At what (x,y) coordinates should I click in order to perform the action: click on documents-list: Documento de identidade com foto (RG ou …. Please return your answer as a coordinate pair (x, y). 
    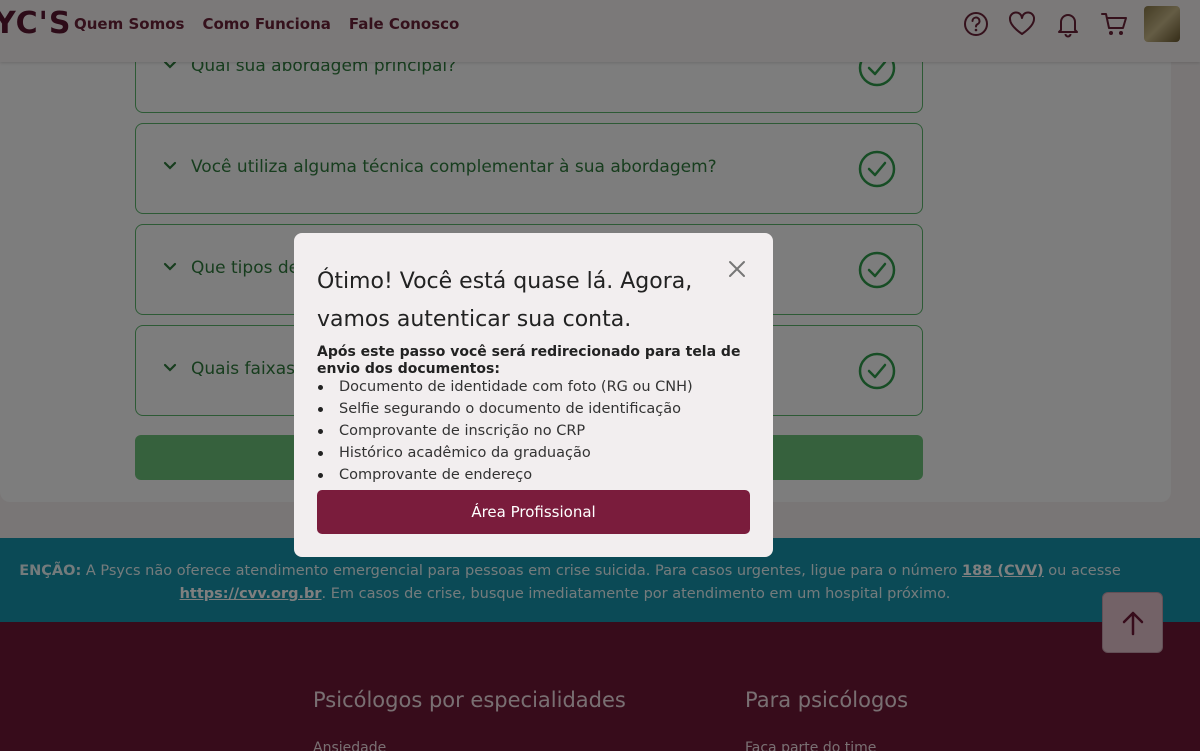
    Looking at the image, I should click on (532, 431).